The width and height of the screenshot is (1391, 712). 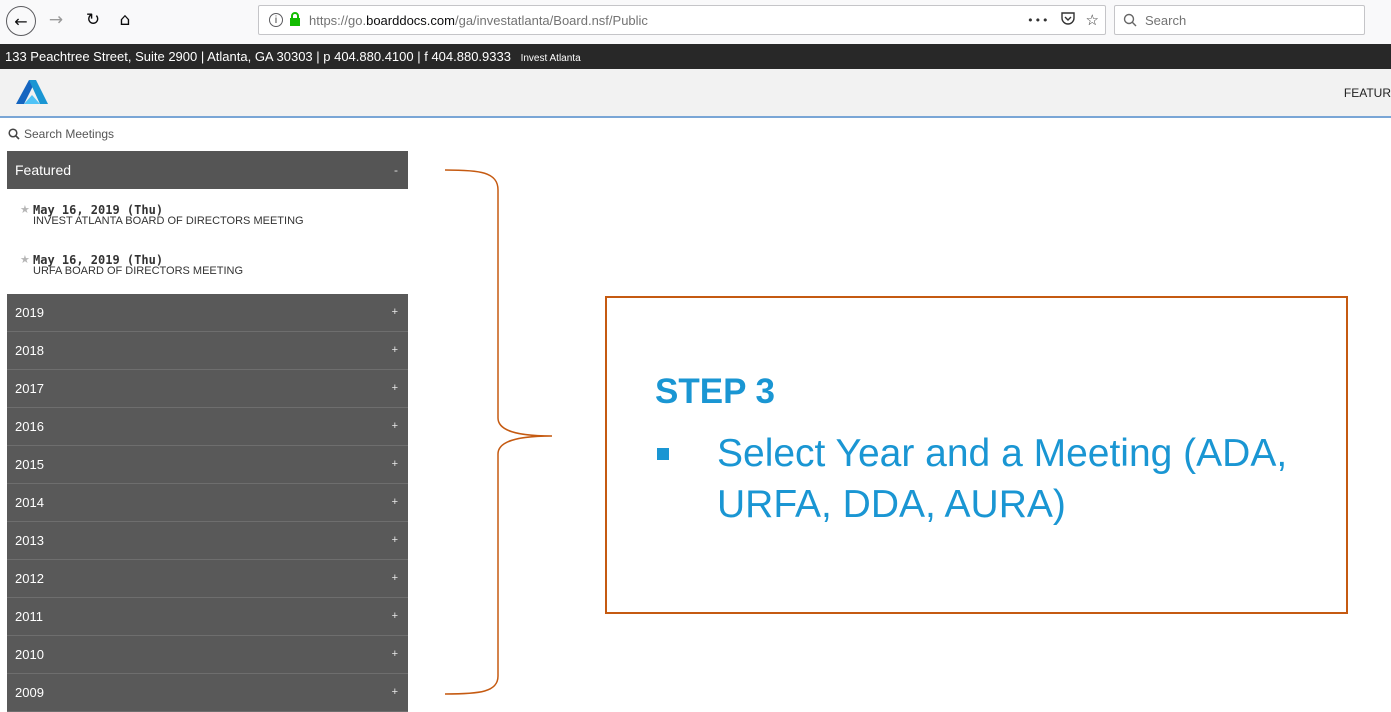 What do you see at coordinates (207, 351) in the screenshot?
I see `year-item: 2018 +` at bounding box center [207, 351].